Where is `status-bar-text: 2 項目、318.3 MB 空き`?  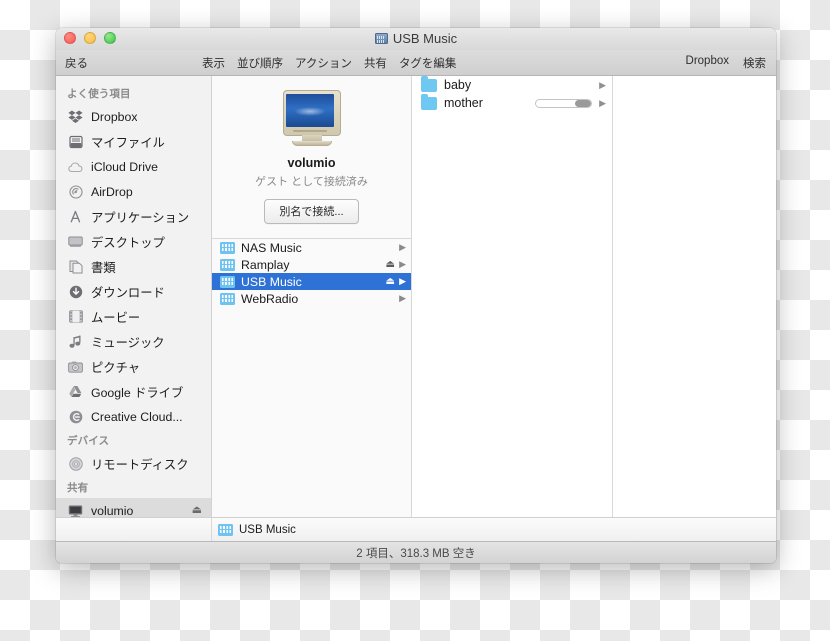
status-bar-text: 2 項目、318.3 MB 空き is located at coordinates (416, 553).